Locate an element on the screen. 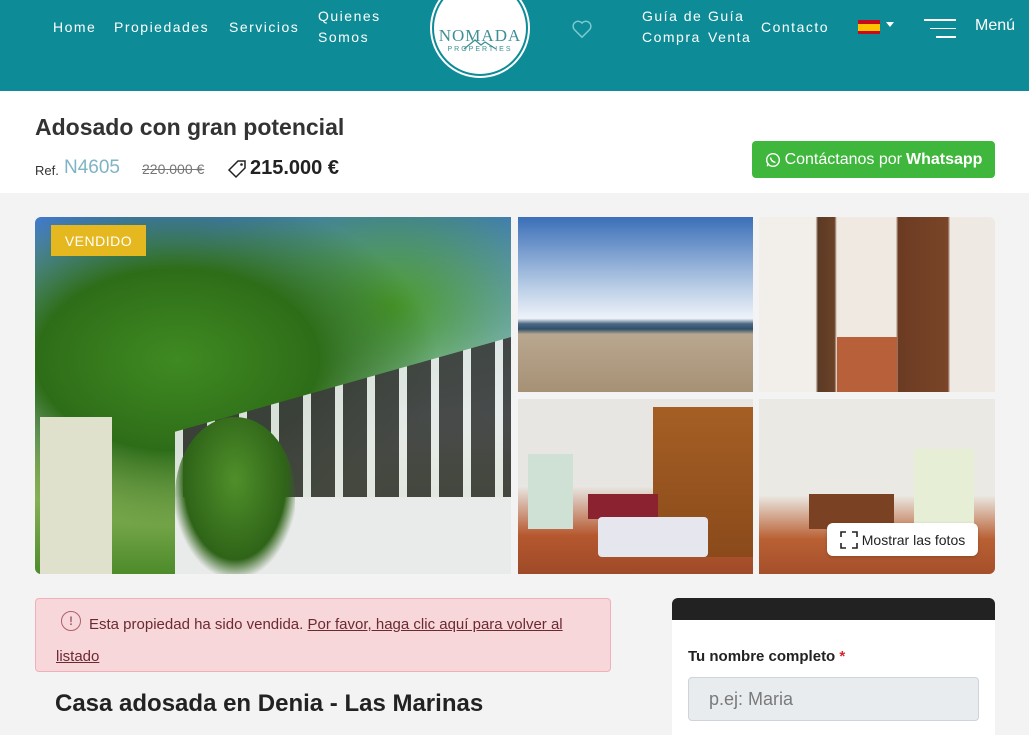 The image size is (1029, 735). required-mark: * is located at coordinates (842, 656).